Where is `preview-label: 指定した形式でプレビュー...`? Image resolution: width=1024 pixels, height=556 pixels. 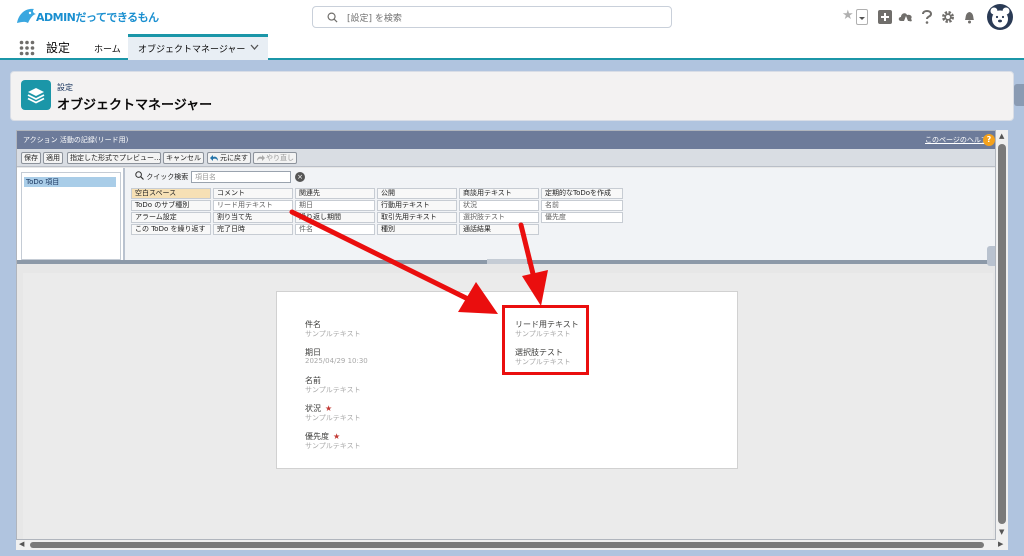 preview-label: 指定した形式でプレビュー... is located at coordinates (115, 158).